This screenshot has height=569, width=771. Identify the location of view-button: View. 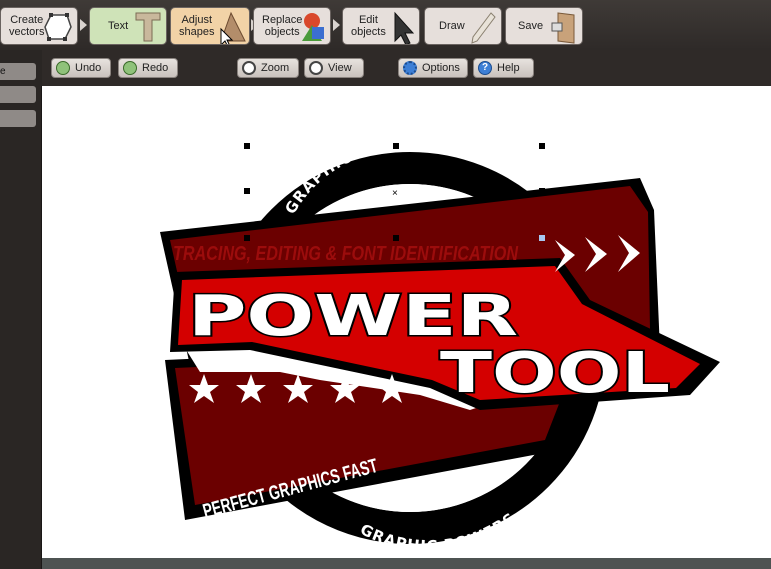
(334, 68).